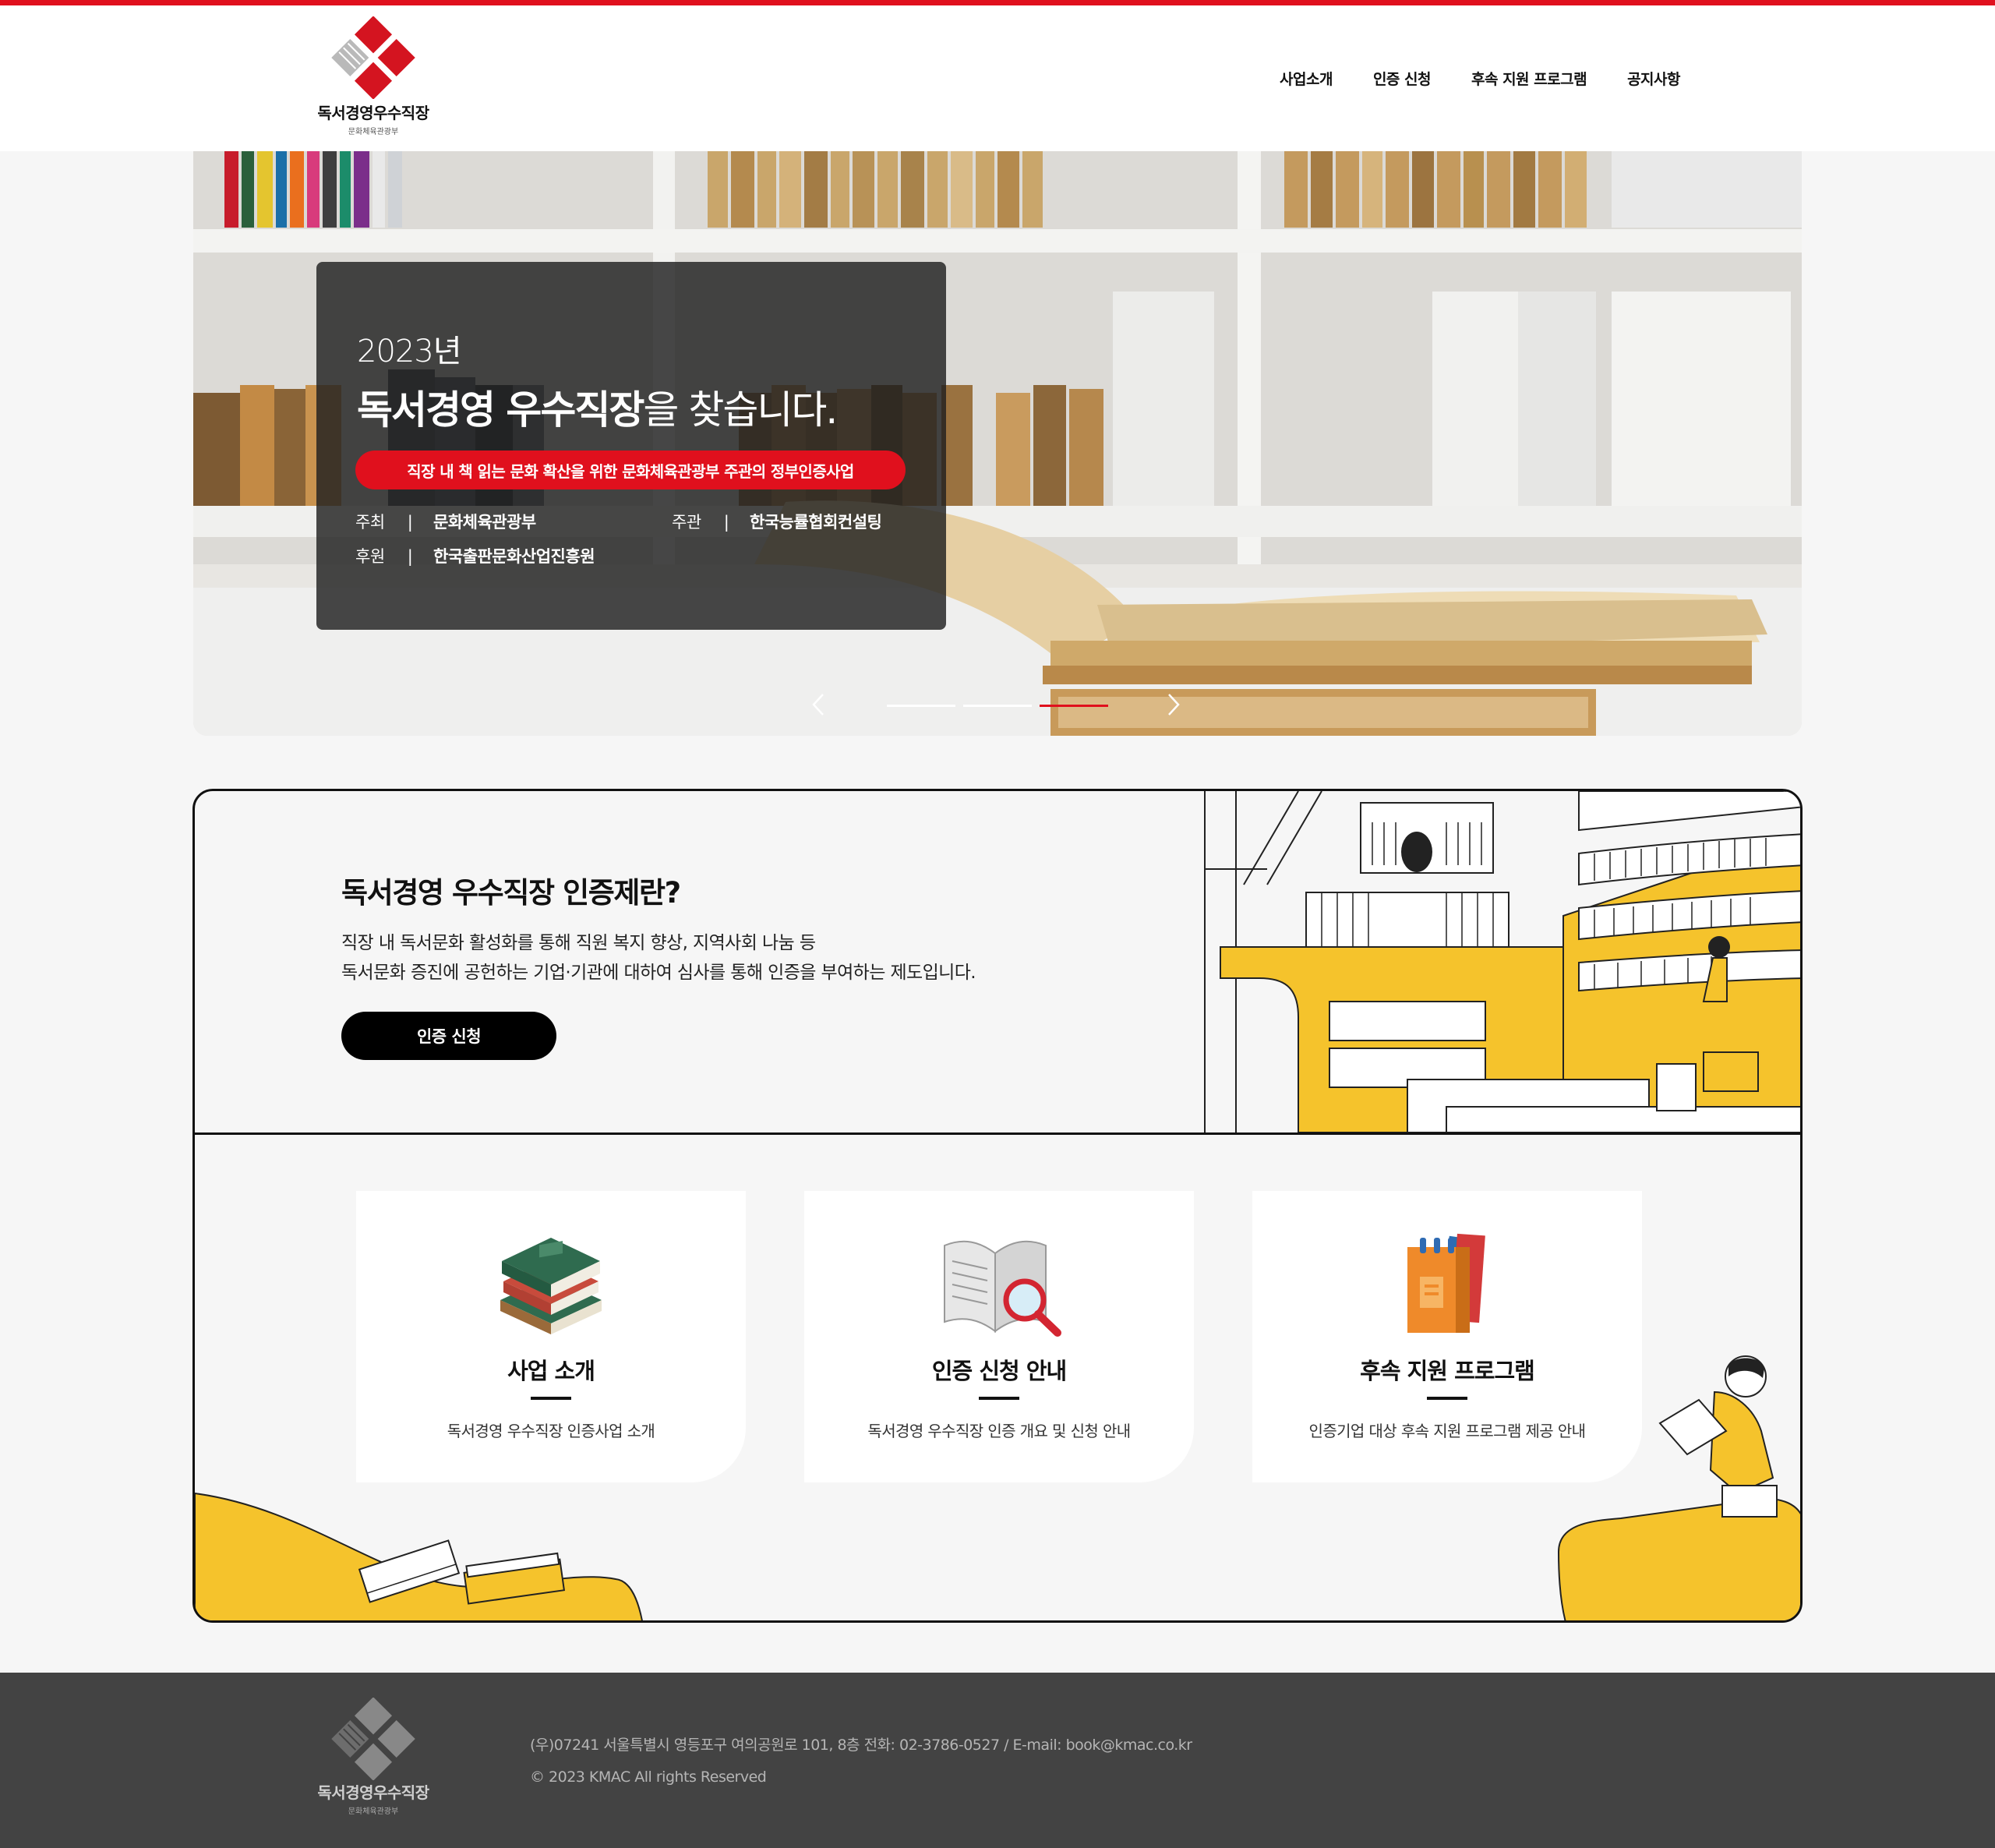 The height and width of the screenshot is (1848, 1995). I want to click on logo-mark-icon, so click(373, 57).